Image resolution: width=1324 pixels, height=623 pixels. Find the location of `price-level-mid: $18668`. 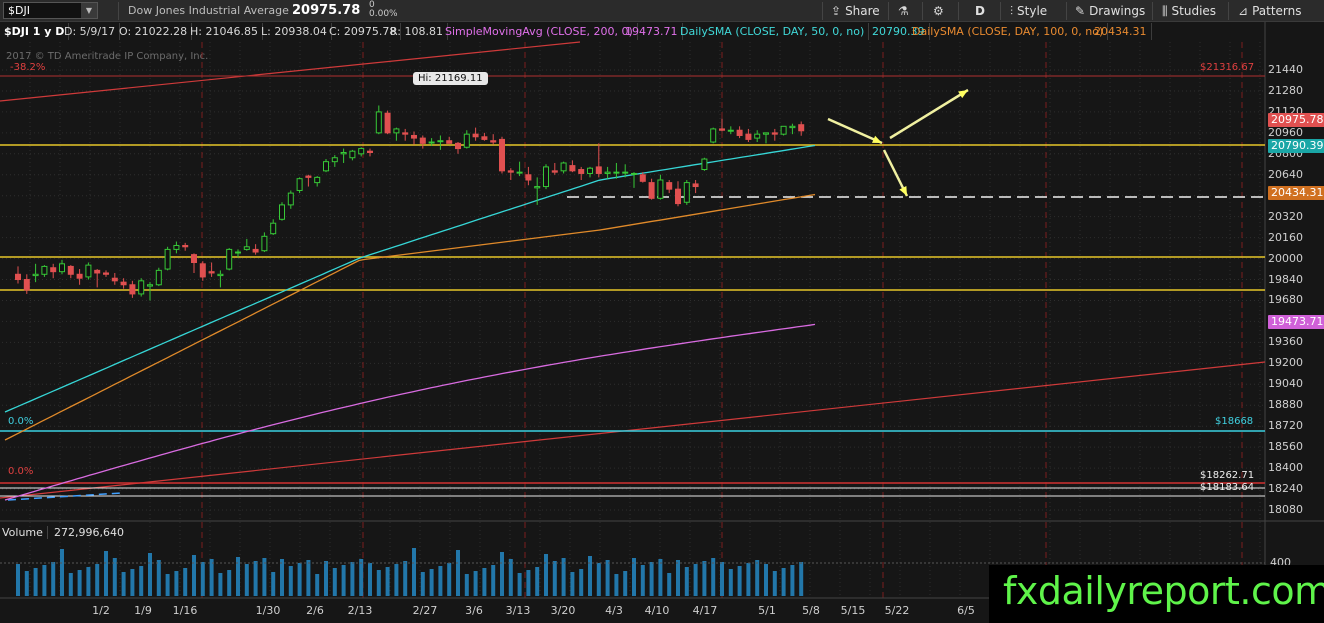

price-level-mid: $18668 is located at coordinates (1234, 421).